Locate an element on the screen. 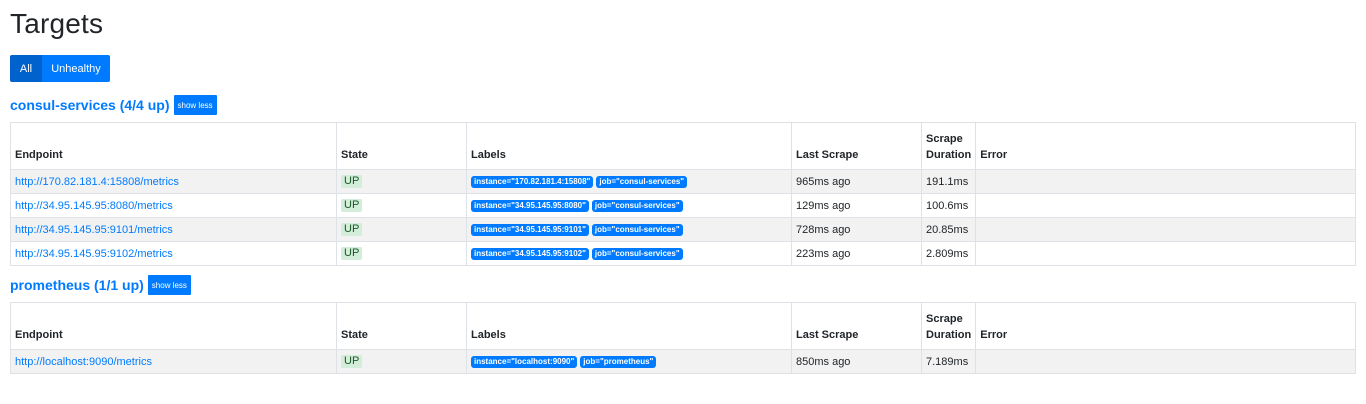 The width and height of the screenshot is (1366, 404). endpoint-cell: http://170.82.181.4:15808/metrics is located at coordinates (173, 181).